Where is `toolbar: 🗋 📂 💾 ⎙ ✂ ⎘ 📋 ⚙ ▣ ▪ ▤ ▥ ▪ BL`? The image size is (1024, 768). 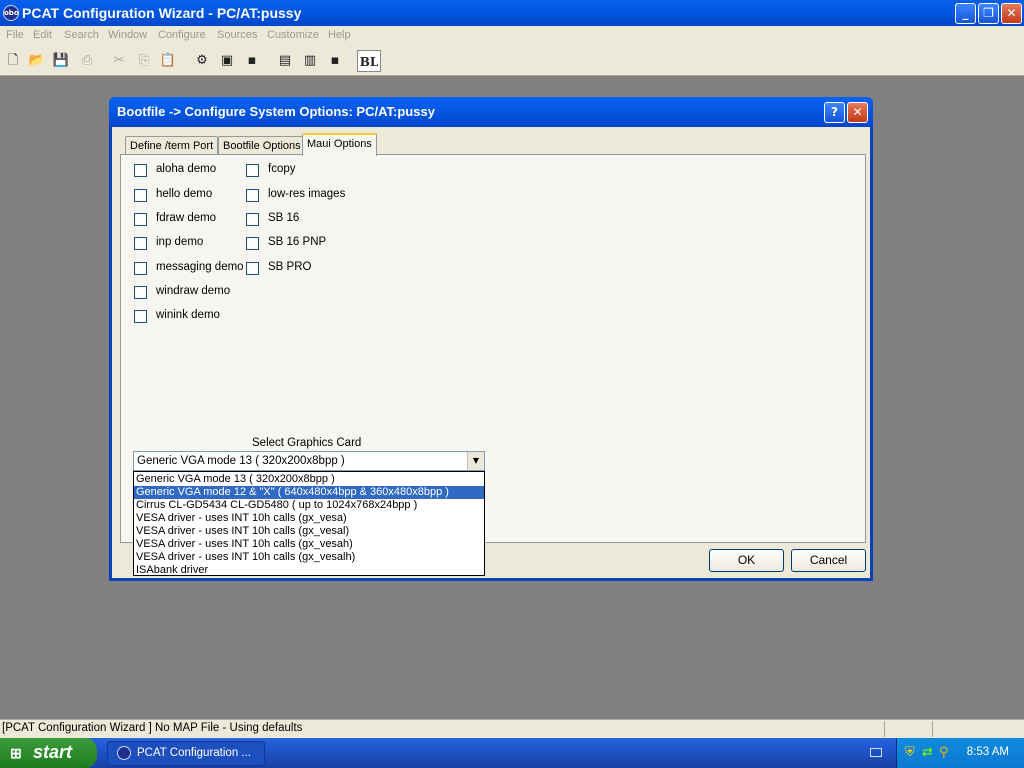
toolbar: 🗋 📂 💾 ⎙ ✂ ⎘ 📋 ⚙ ▣ ▪ ▤ ▥ ▪ BL is located at coordinates (512, 61).